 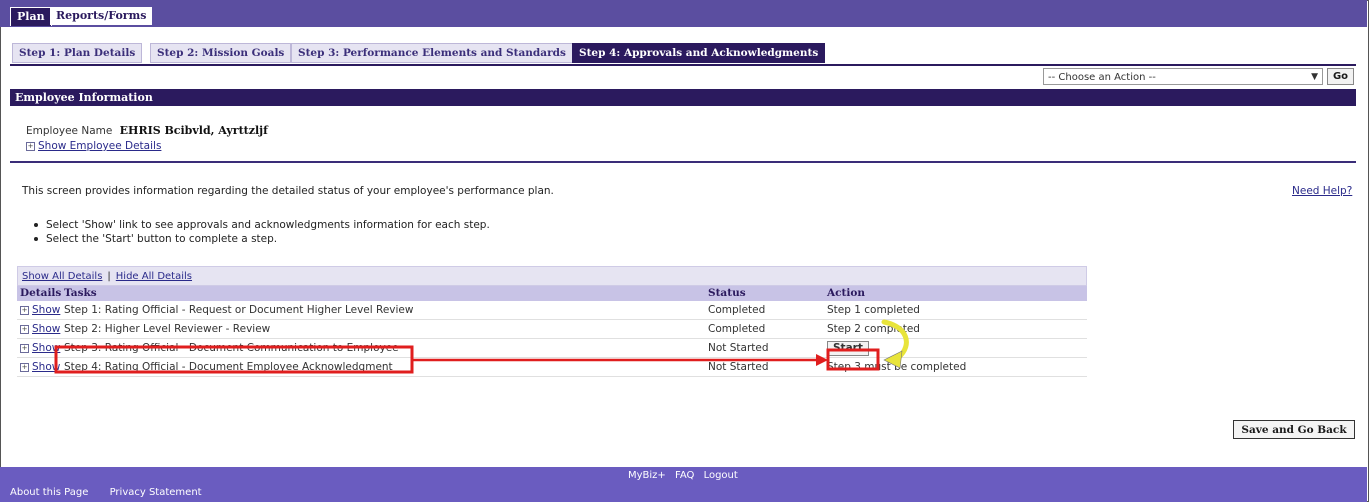 I want to click on footer-link-logout: Logout, so click(x=721, y=475).